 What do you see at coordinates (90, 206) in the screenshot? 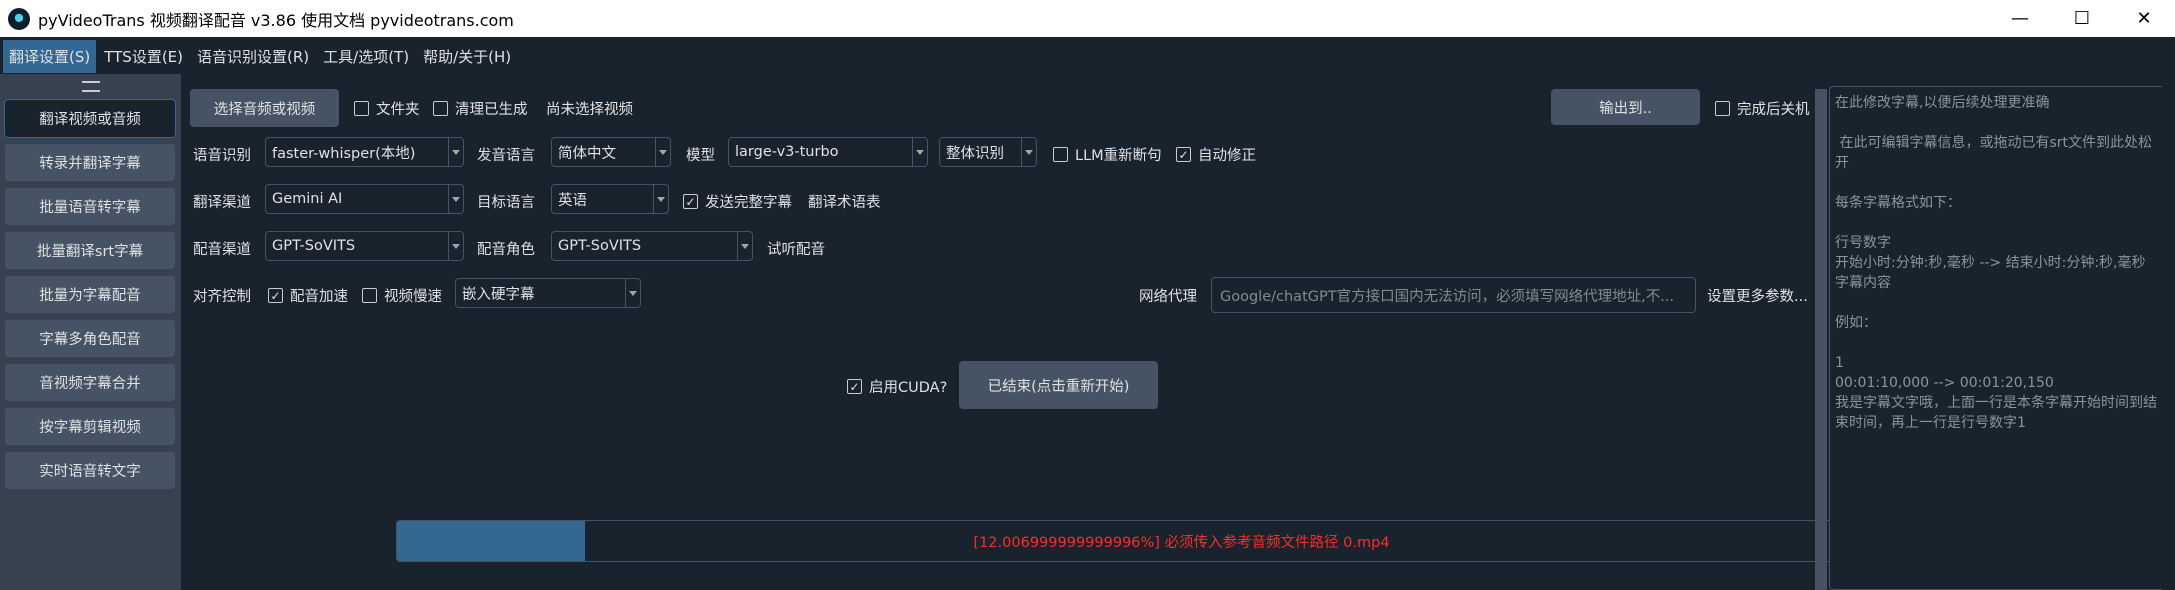
I see `sidebar-item-batch-asr: 批量语音转字幕` at bounding box center [90, 206].